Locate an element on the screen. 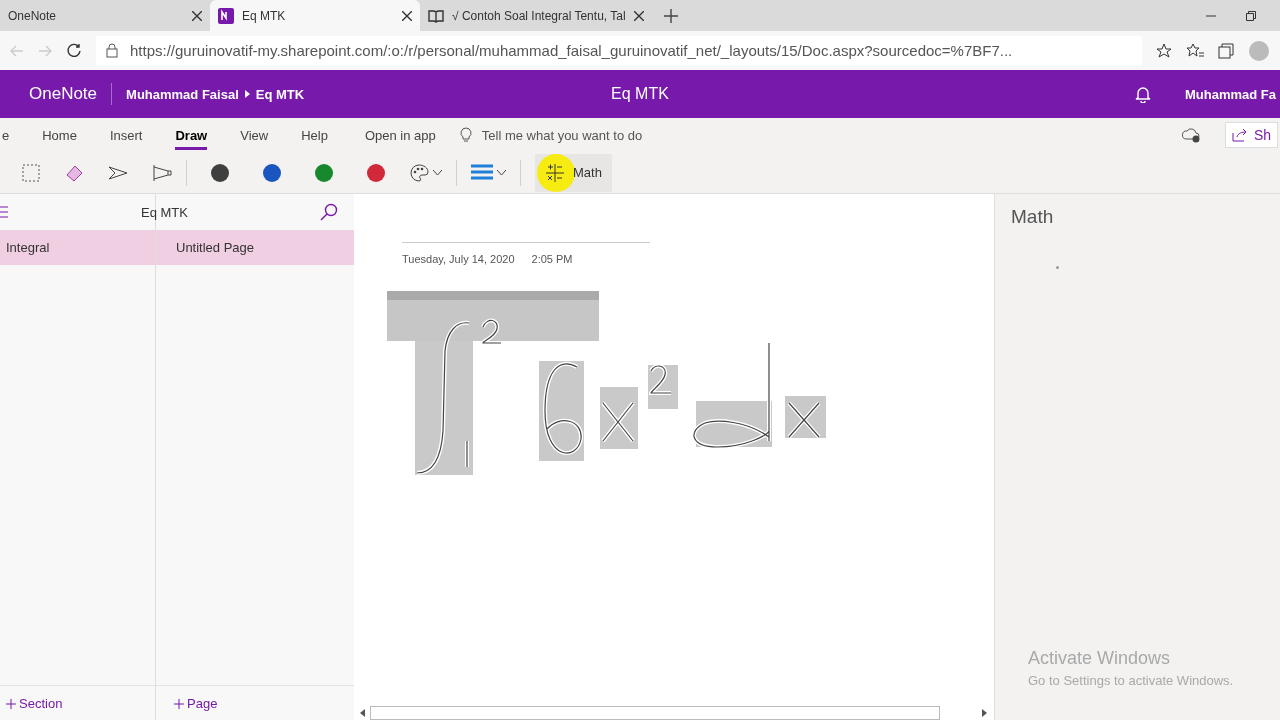  star-icon is located at coordinates (1164, 50).